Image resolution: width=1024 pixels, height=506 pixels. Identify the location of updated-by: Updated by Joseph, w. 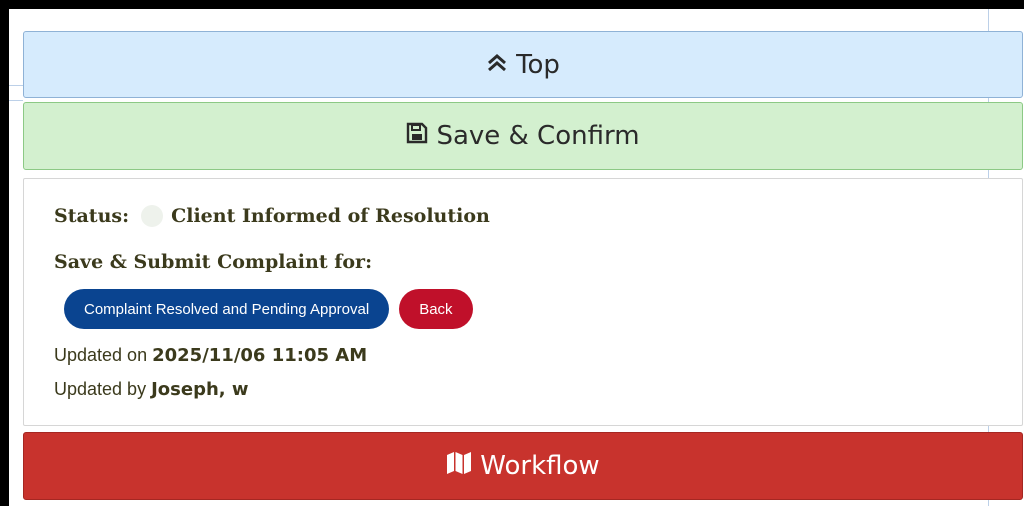
(151, 389).